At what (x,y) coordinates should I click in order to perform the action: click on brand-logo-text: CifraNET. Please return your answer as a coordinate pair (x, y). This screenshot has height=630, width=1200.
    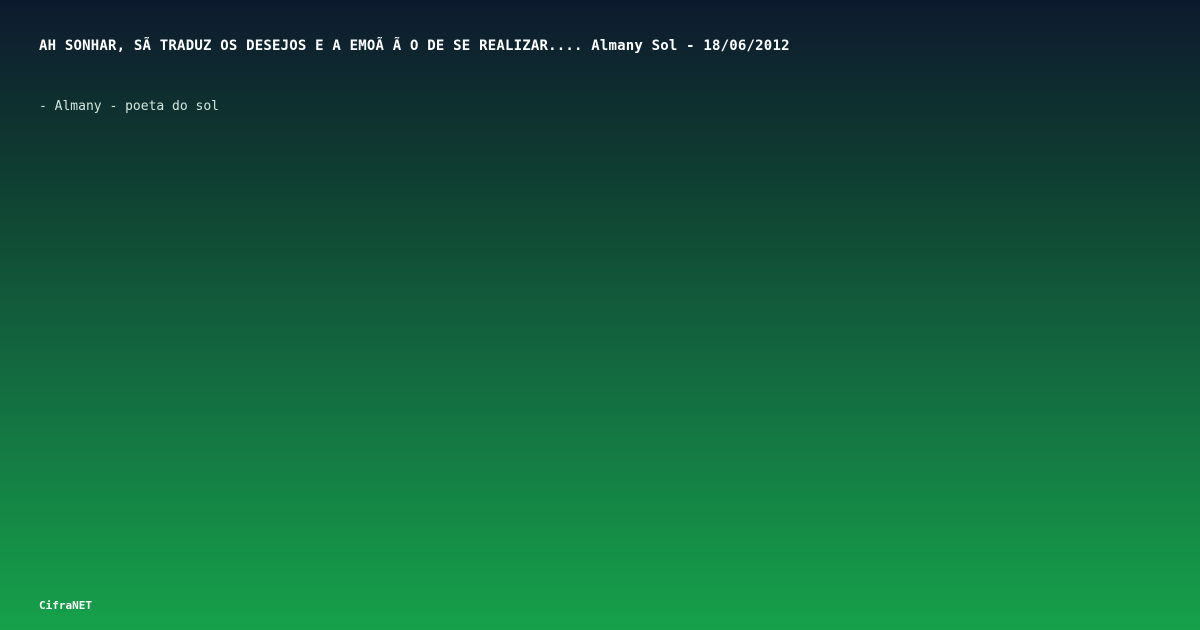
    Looking at the image, I should click on (65, 605).